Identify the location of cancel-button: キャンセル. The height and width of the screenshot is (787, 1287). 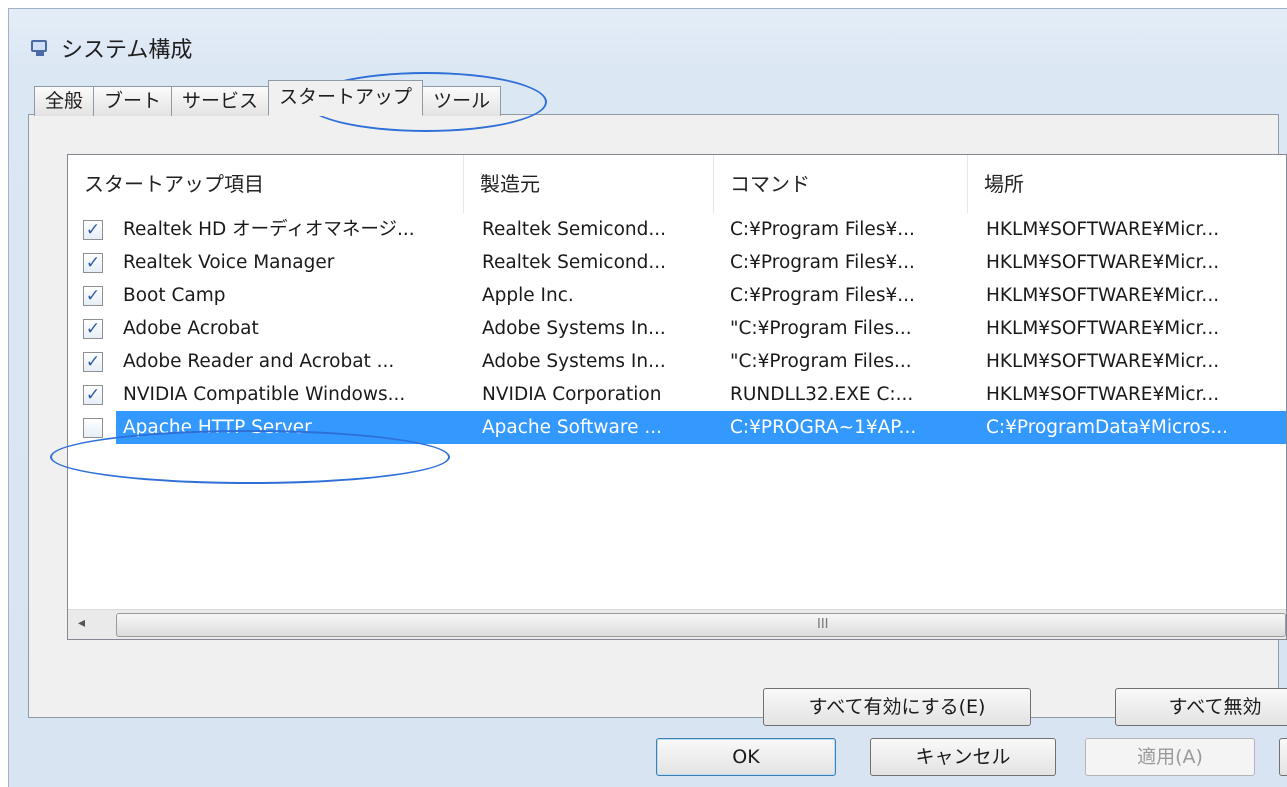
(963, 757).